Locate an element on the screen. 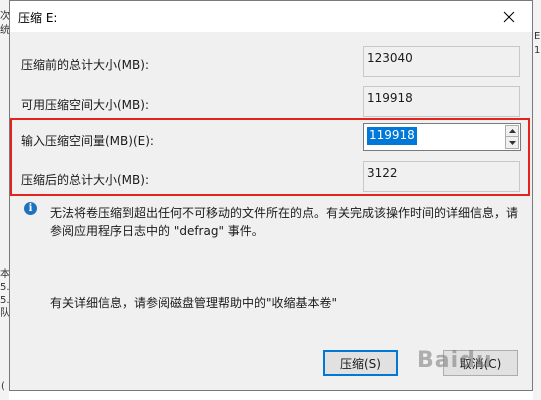  available-space-value: 119918 is located at coordinates (441, 101).